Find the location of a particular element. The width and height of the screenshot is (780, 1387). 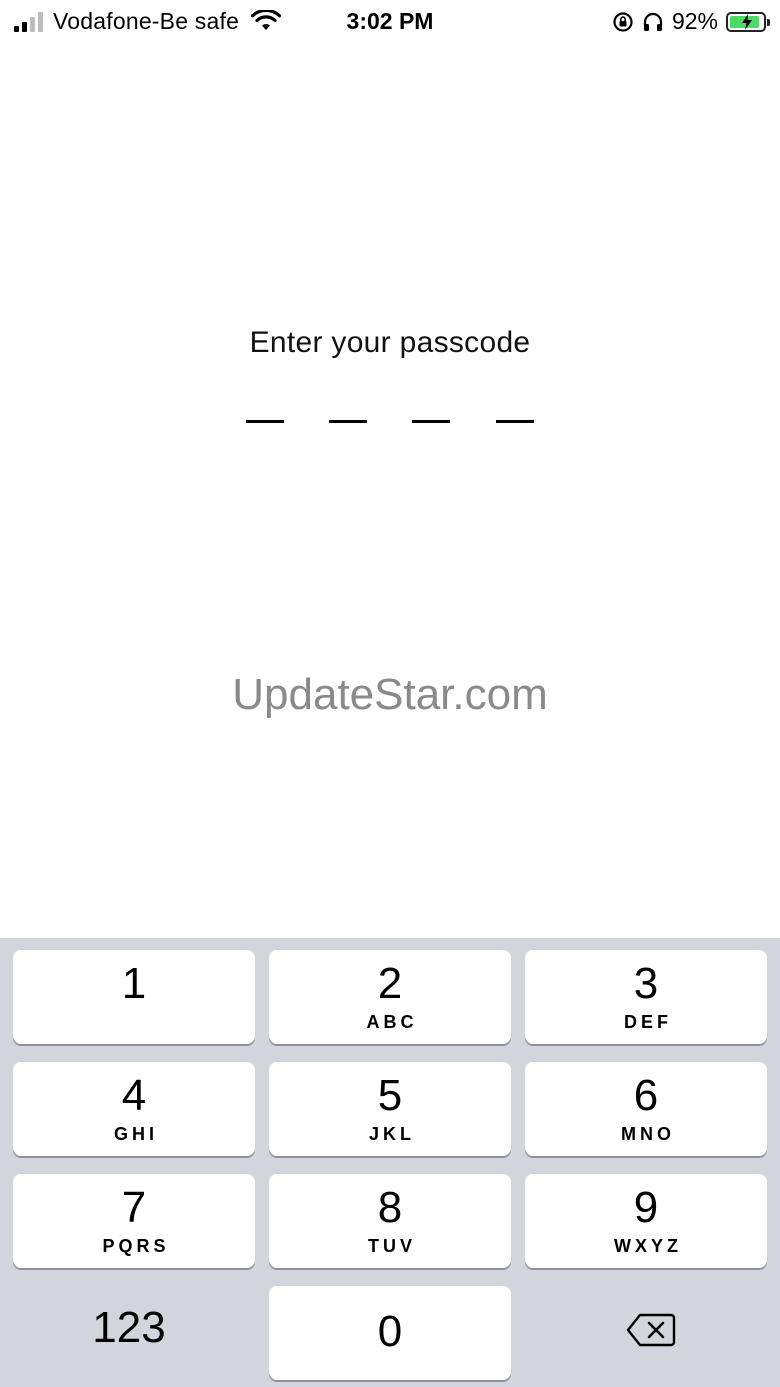

backspace-icon is located at coordinates (651, 1330).